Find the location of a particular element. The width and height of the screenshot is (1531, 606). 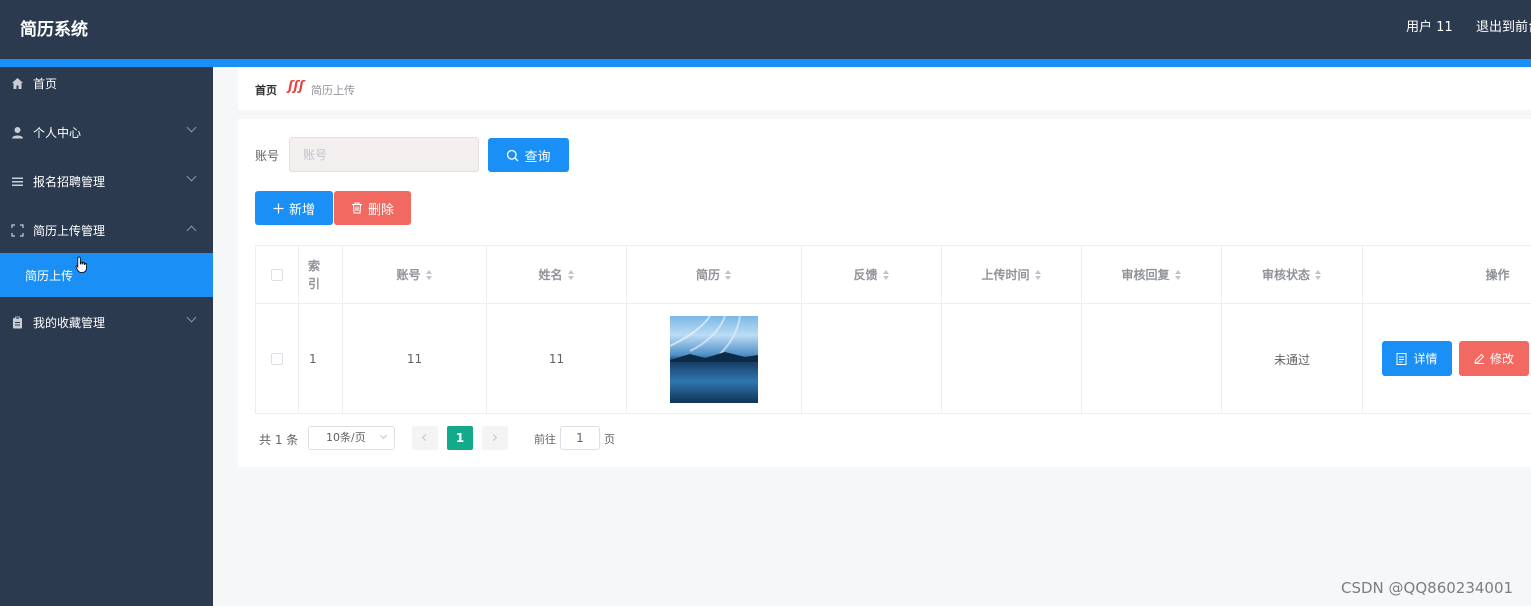

cell-feedback is located at coordinates (872, 359).